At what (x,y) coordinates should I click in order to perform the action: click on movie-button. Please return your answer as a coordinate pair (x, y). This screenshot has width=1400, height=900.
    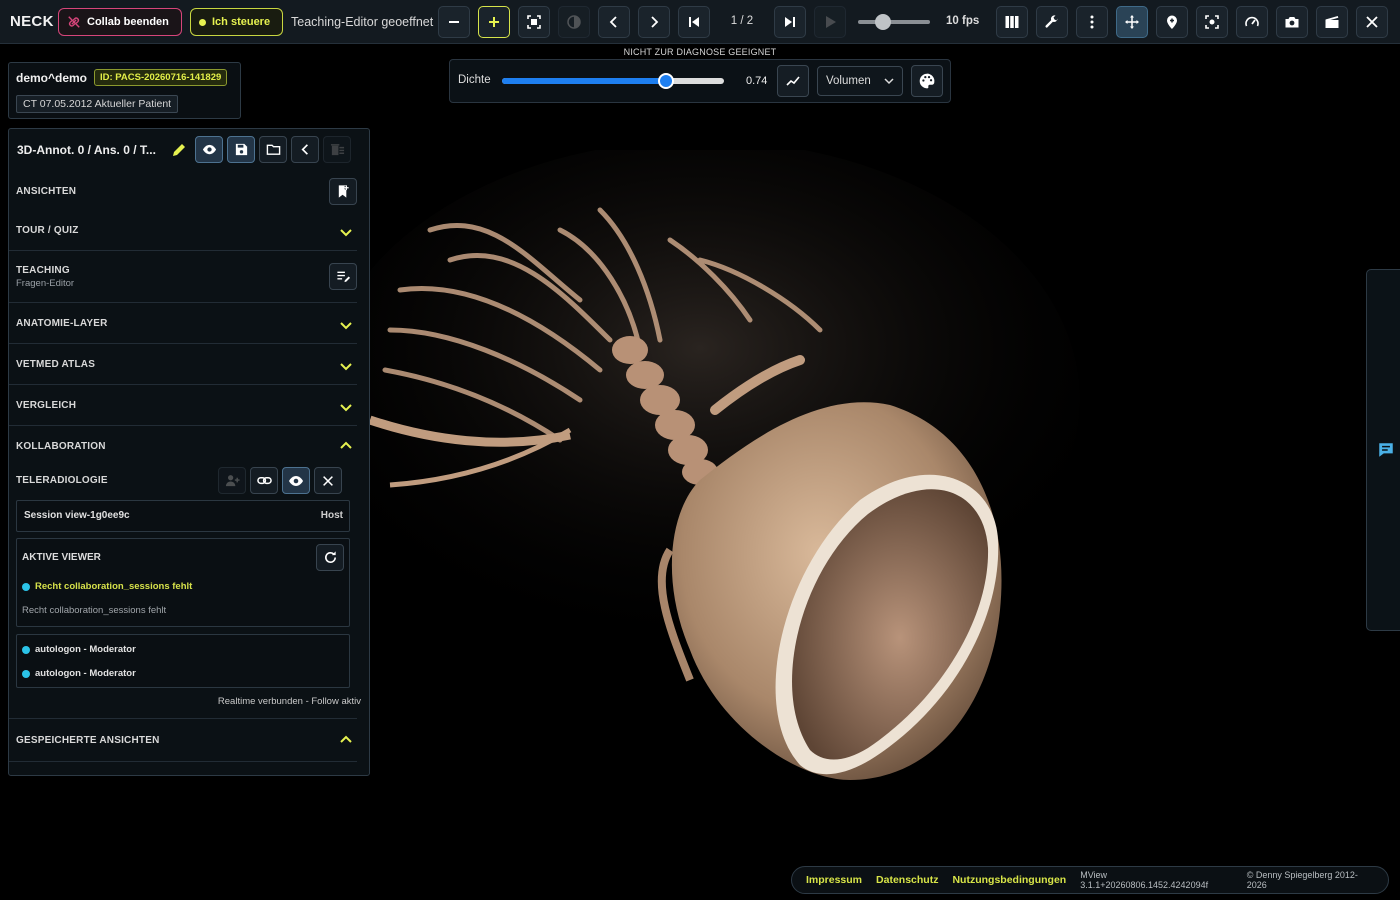
    Looking at the image, I should click on (1332, 22).